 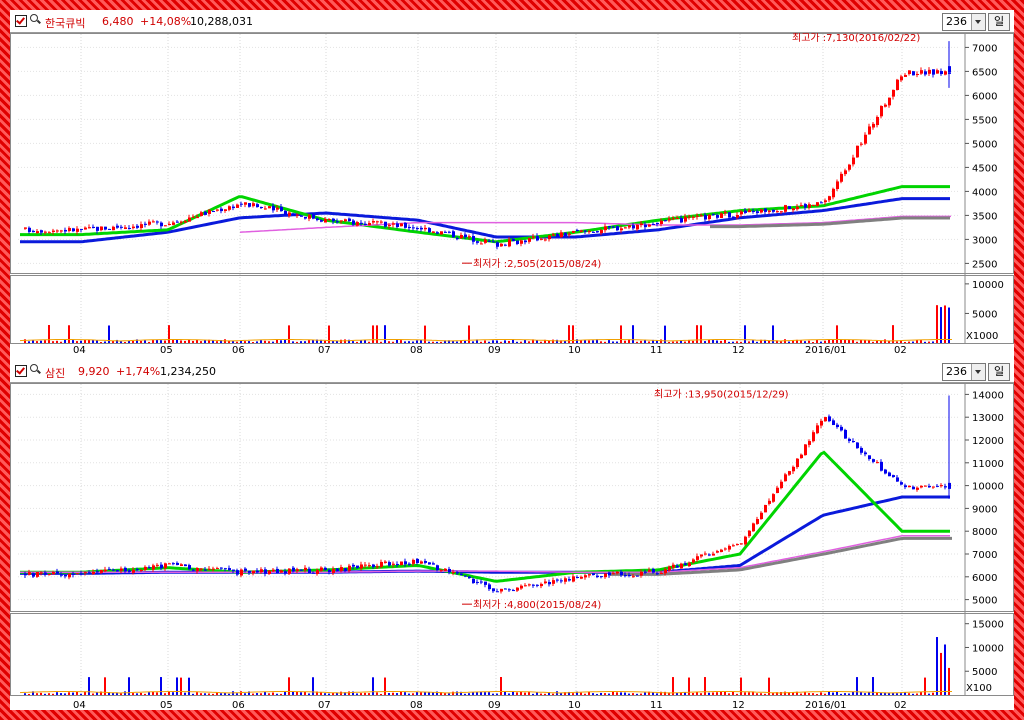 I want to click on price-tick-label: 6000, so click(x=984, y=96).